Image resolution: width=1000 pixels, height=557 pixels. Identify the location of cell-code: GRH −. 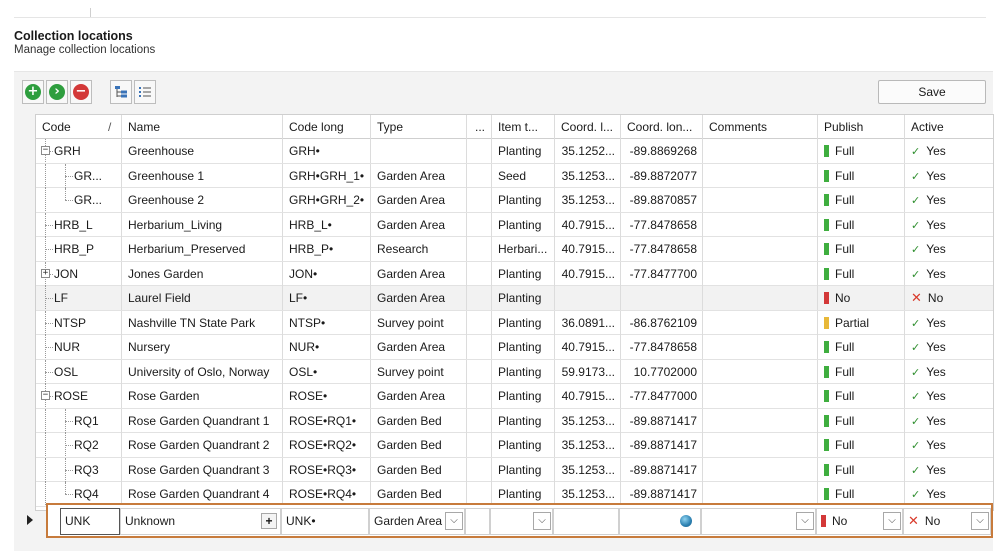
(79, 151).